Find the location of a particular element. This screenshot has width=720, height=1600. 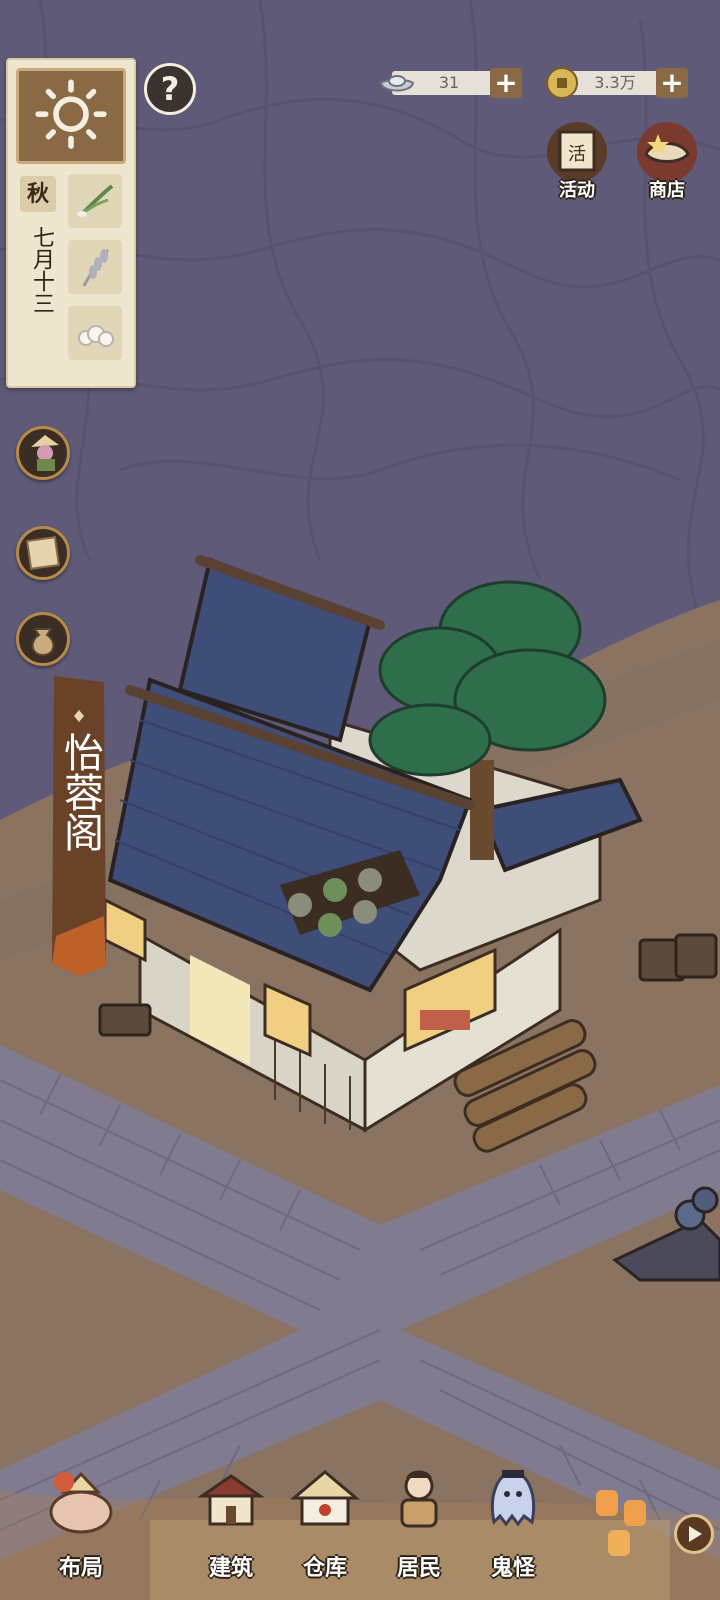

nav-build: 建筑 is located at coordinates (231, 1527).